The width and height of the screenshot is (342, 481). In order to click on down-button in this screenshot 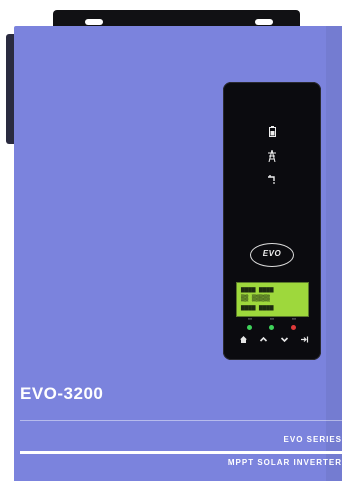, I will do `click(284, 340)`.